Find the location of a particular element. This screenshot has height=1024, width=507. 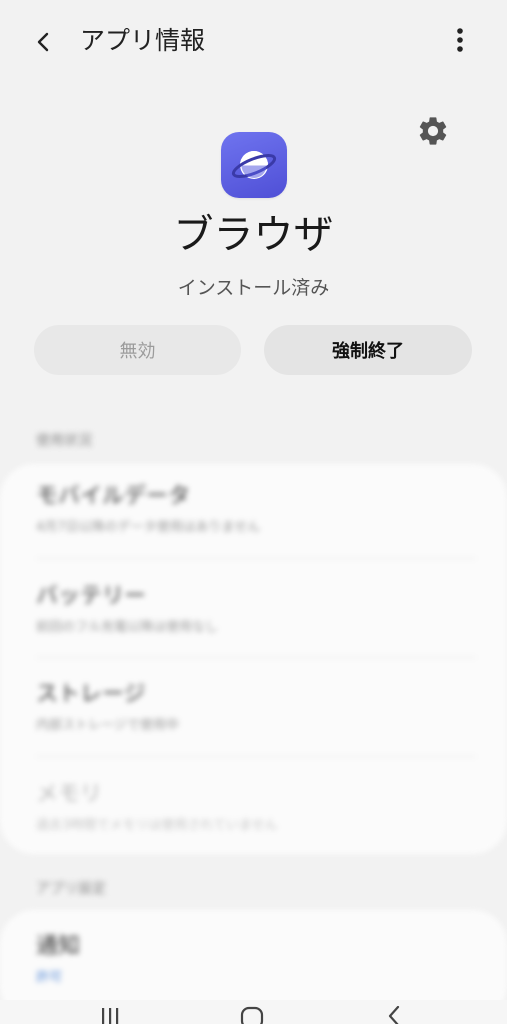

force-stop-button: 強制終了 is located at coordinates (368, 350).